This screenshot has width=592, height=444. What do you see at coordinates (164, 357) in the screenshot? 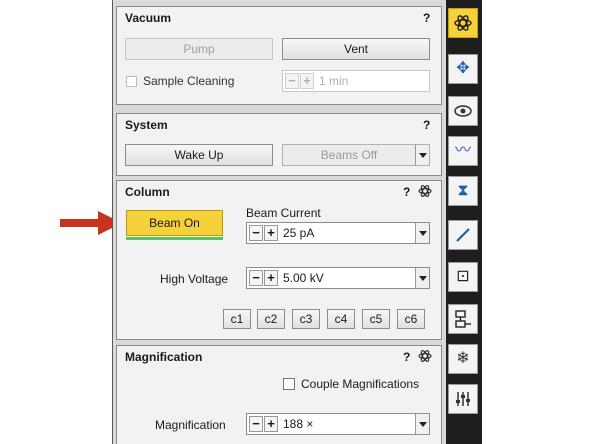
I see `magnification-title: Magnification` at bounding box center [164, 357].